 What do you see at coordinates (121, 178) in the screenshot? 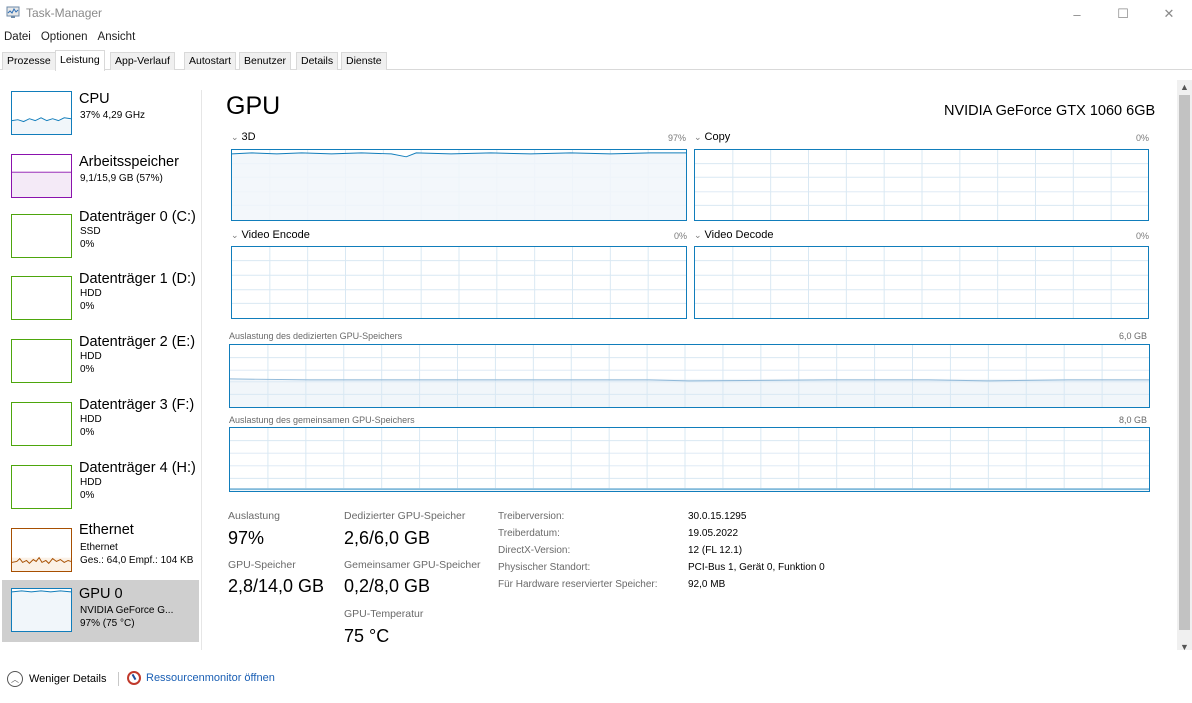
I see `sidebar-item-detail: 9,1/15,9 GB (57%)` at bounding box center [121, 178].